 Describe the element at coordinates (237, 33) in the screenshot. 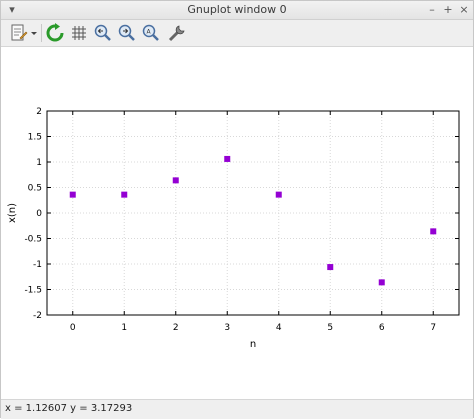

I see `toolbar: A` at that location.